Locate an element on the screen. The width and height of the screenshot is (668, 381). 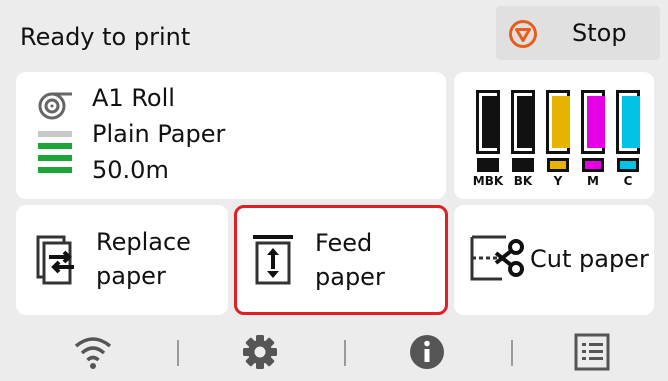
paper-remaining-label: 50.0m is located at coordinates (130, 170).